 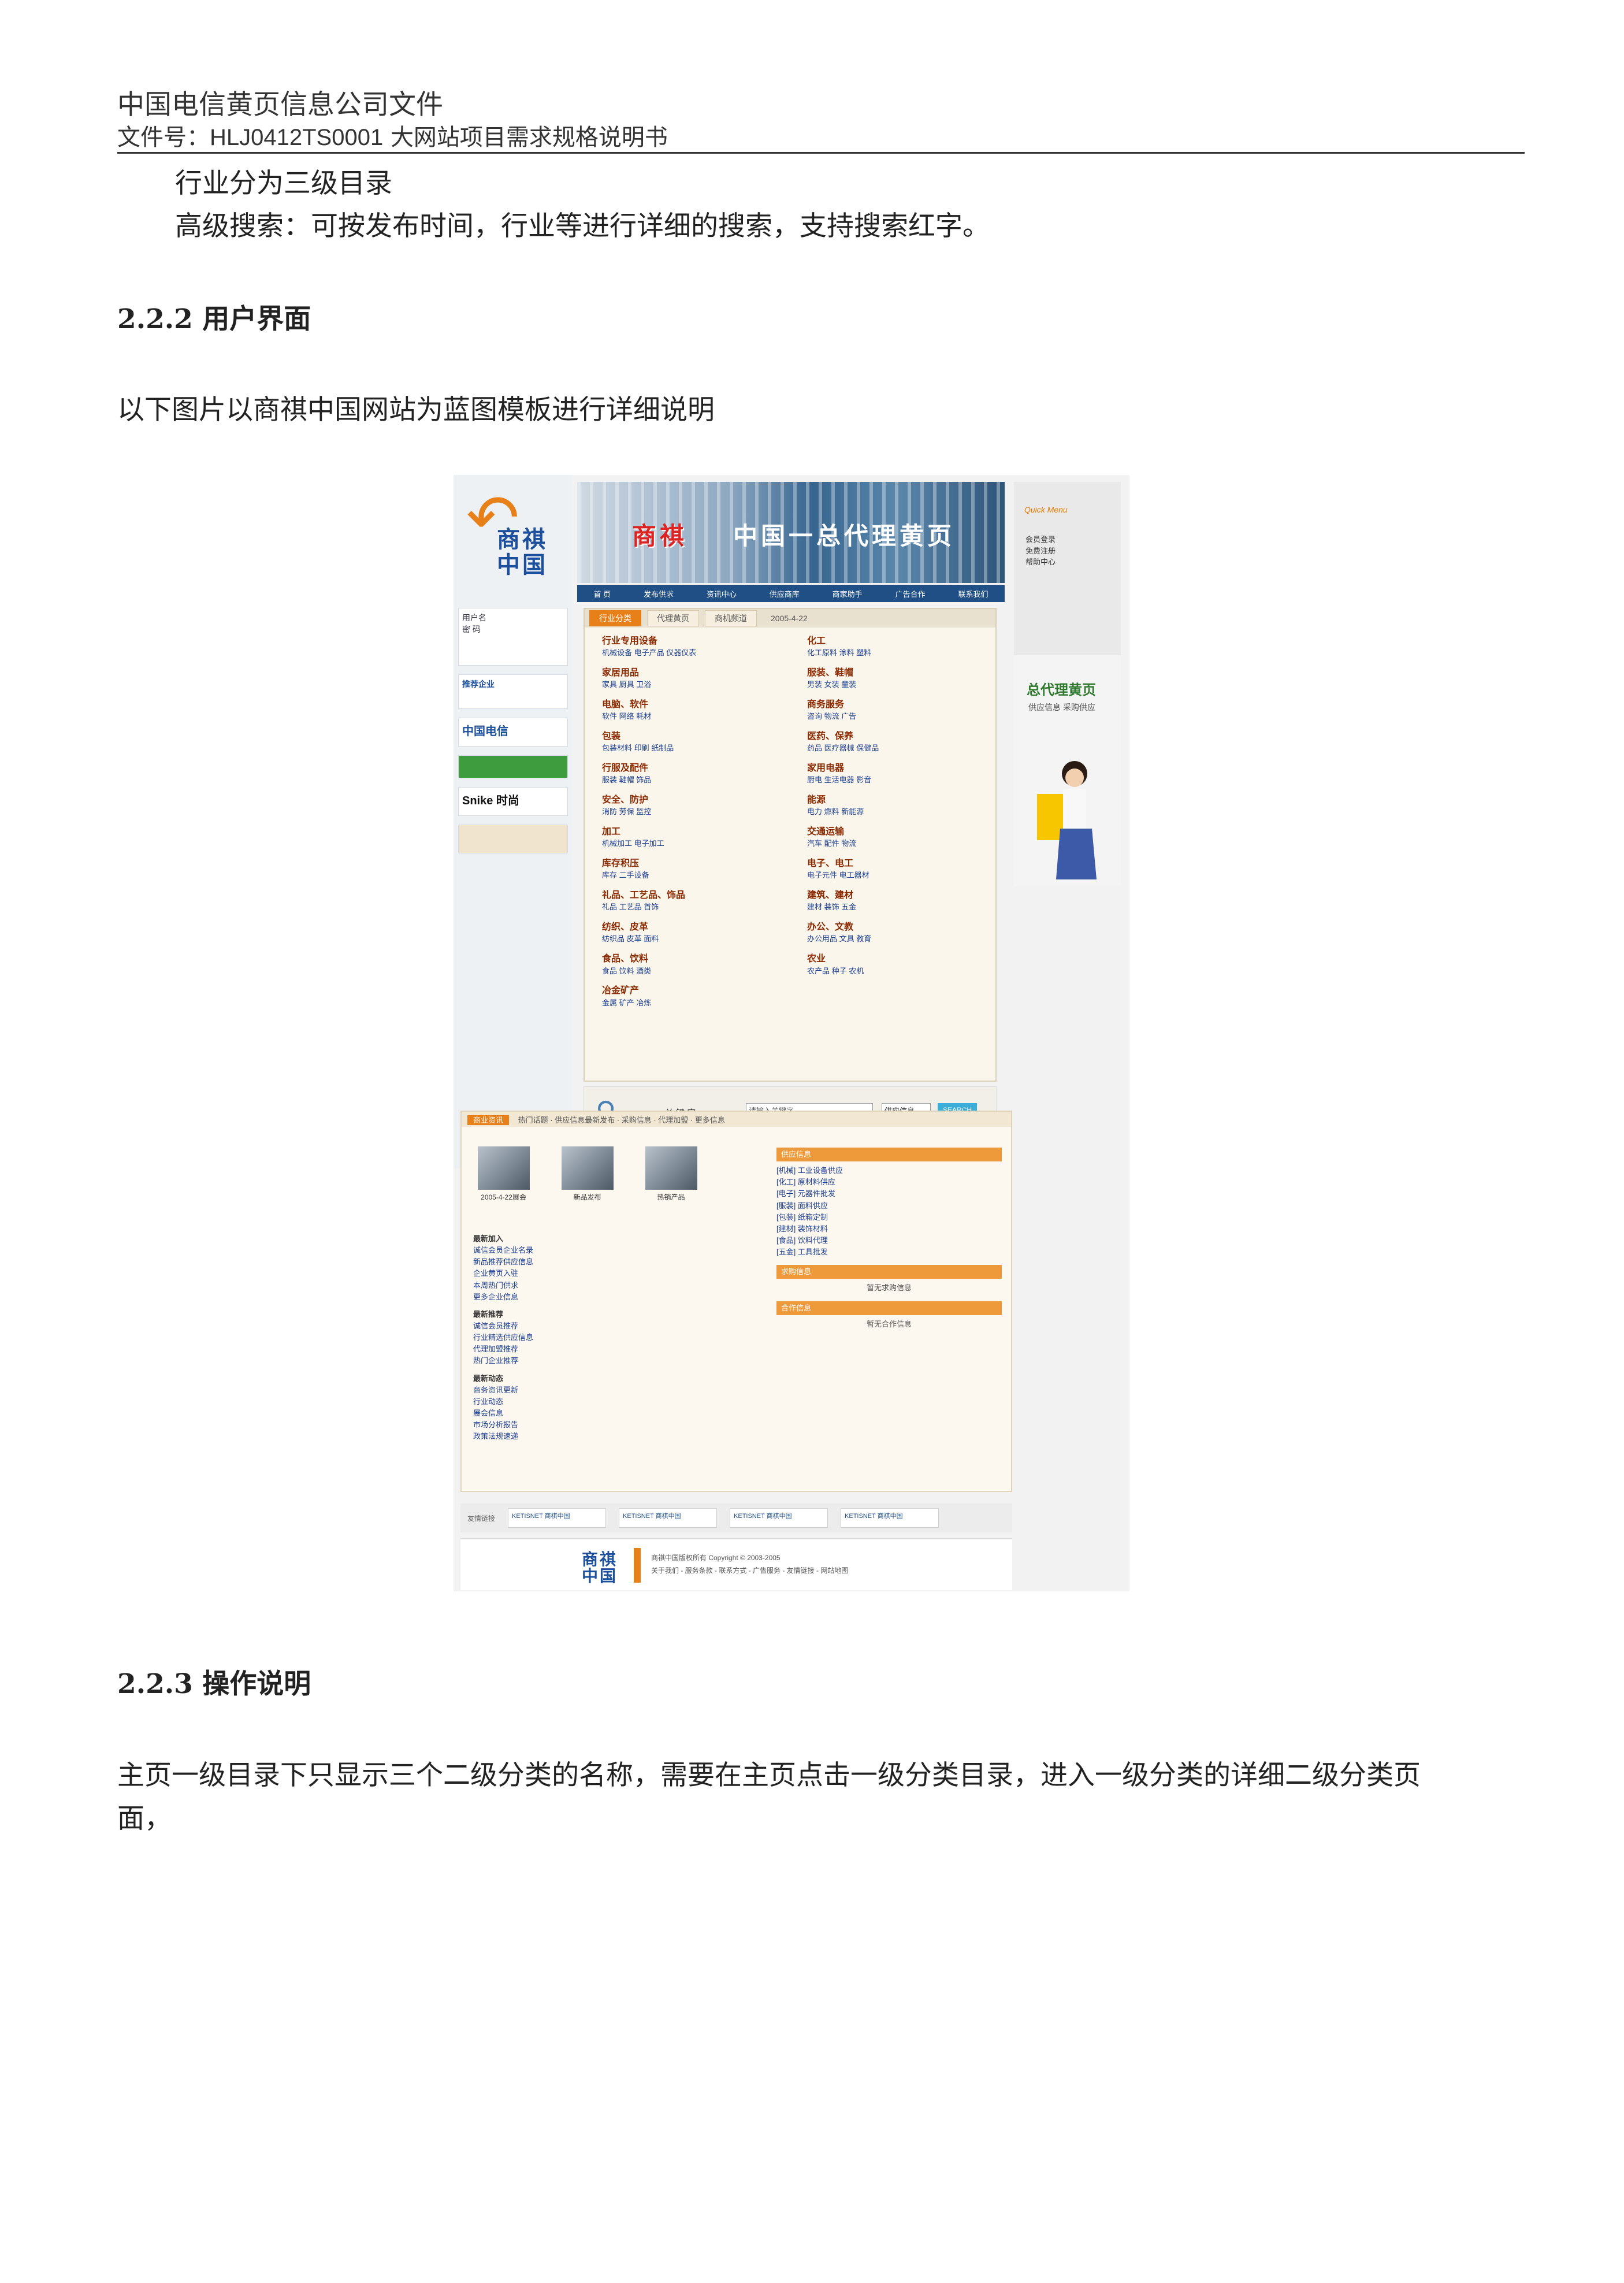 What do you see at coordinates (899, 896) in the screenshot?
I see `cat-heading: 建筑、建材` at bounding box center [899, 896].